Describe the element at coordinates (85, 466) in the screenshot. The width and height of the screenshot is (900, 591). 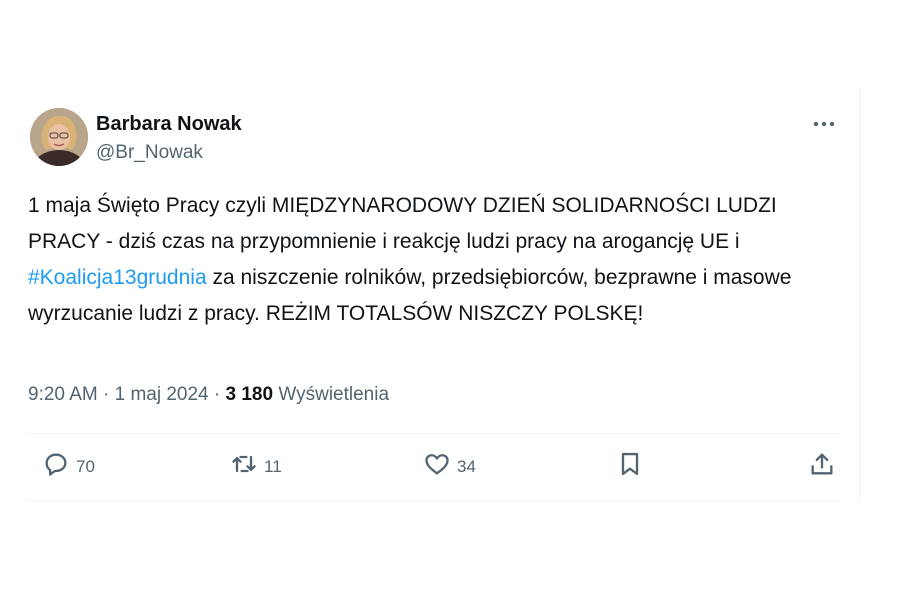
I see `reply-count: 70` at that location.